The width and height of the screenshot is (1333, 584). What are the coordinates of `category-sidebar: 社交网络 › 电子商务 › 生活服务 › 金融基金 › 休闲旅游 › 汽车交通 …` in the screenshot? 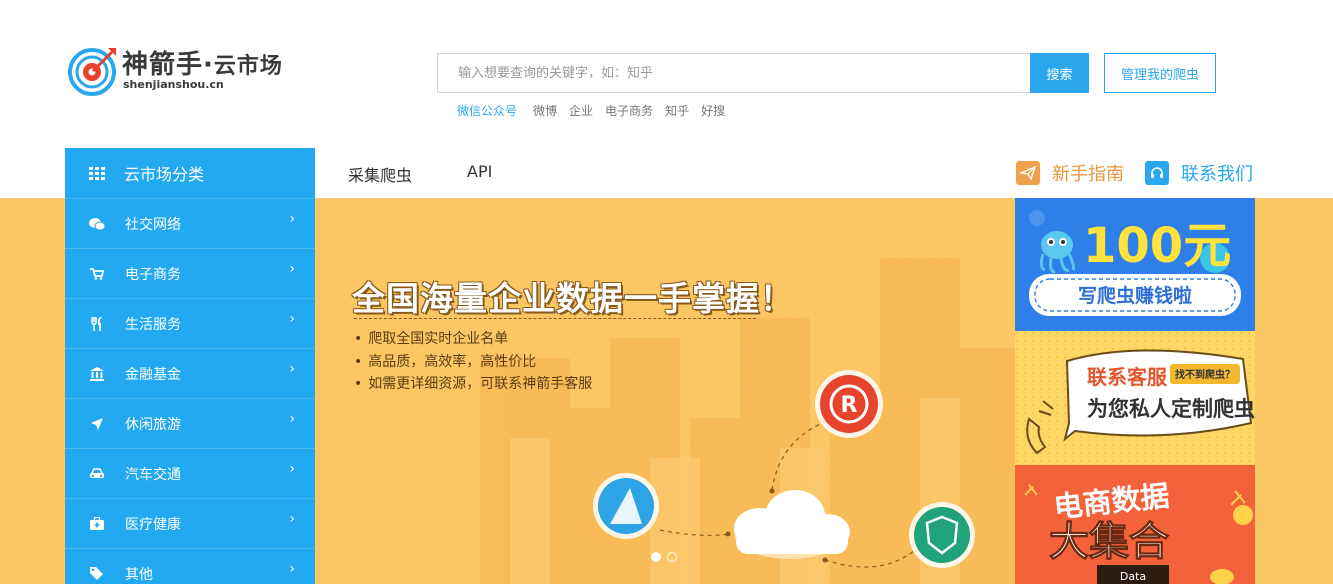 It's located at (190, 391).